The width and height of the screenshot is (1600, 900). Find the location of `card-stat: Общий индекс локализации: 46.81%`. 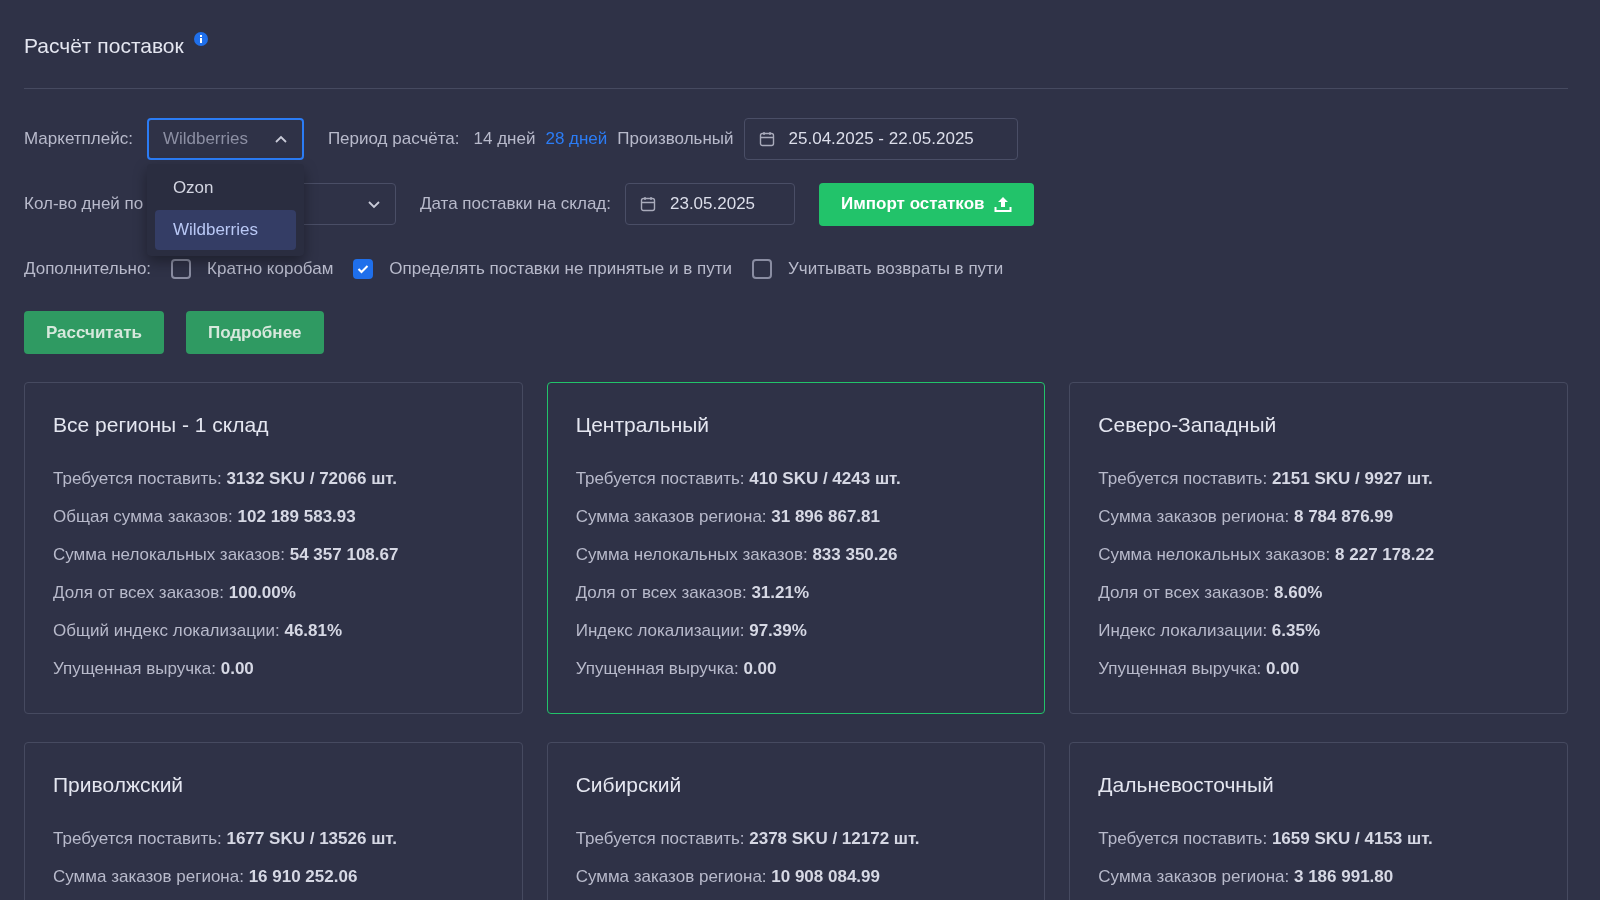

card-stat: Общий индекс локализации: 46.81% is located at coordinates (198, 631).